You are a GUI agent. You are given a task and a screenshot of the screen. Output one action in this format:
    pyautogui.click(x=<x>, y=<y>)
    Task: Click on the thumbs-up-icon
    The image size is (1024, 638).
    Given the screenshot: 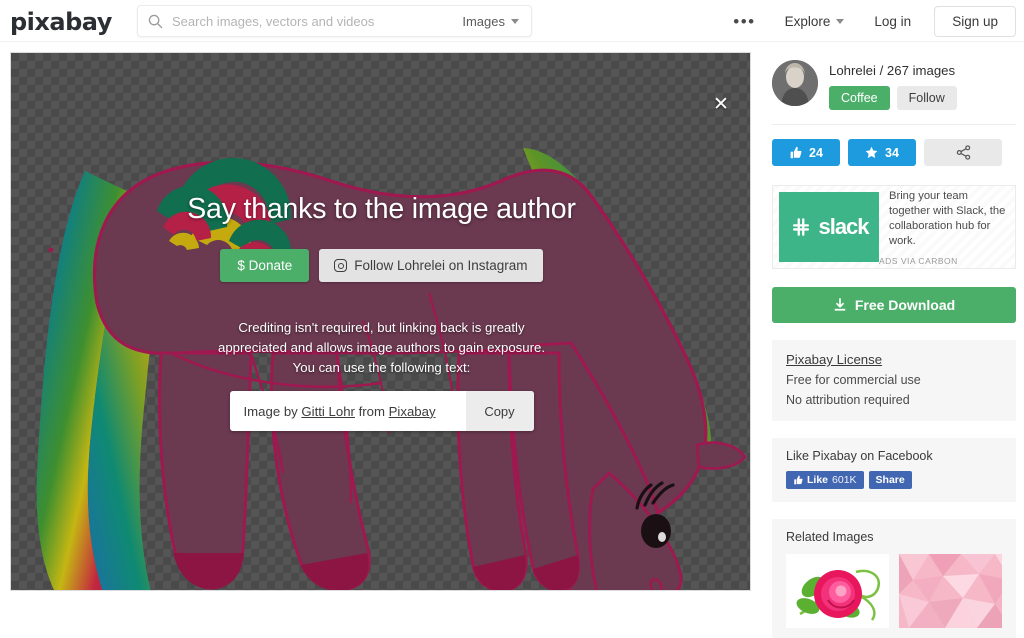 What is the action you would take?
    pyautogui.click(x=796, y=152)
    